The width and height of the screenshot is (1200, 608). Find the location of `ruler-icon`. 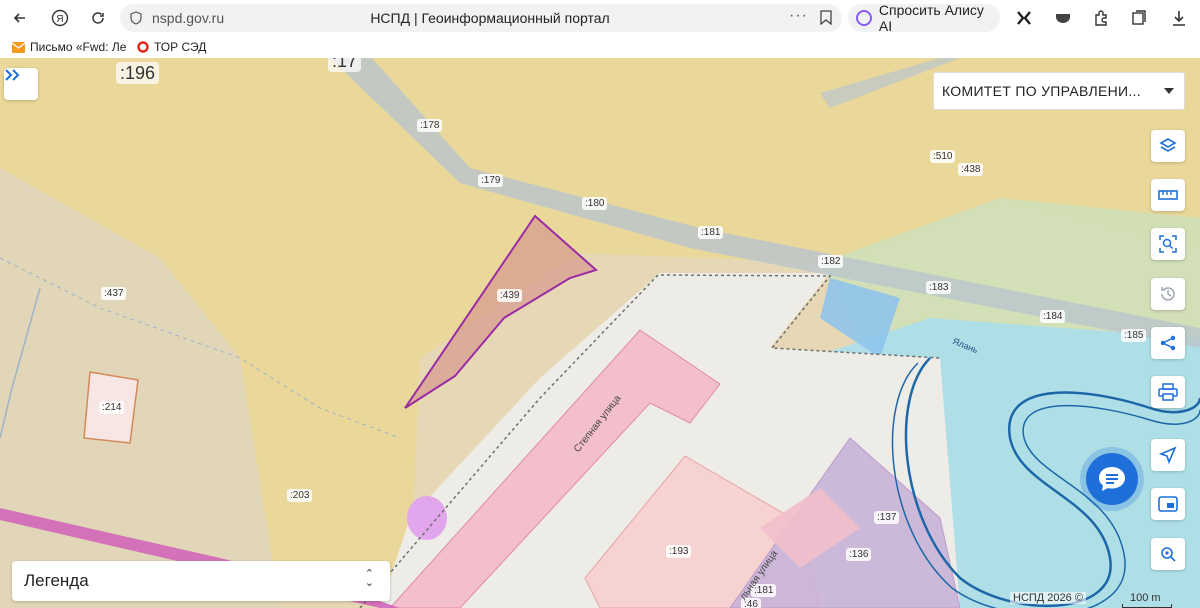

ruler-icon is located at coordinates (1168, 195).